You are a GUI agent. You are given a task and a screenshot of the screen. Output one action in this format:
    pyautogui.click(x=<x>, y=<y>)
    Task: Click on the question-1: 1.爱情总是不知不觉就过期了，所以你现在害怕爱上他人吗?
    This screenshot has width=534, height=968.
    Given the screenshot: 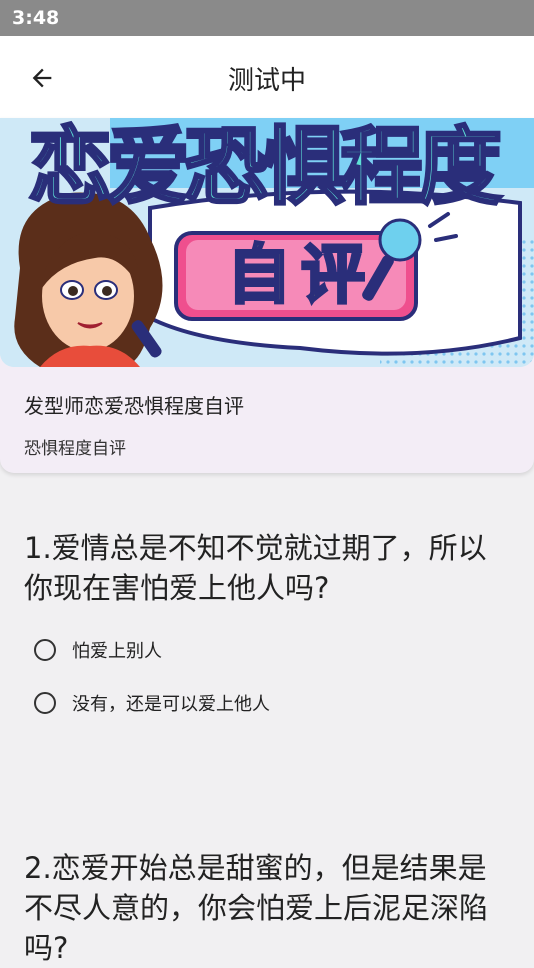 What is the action you would take?
    pyautogui.click(x=255, y=568)
    